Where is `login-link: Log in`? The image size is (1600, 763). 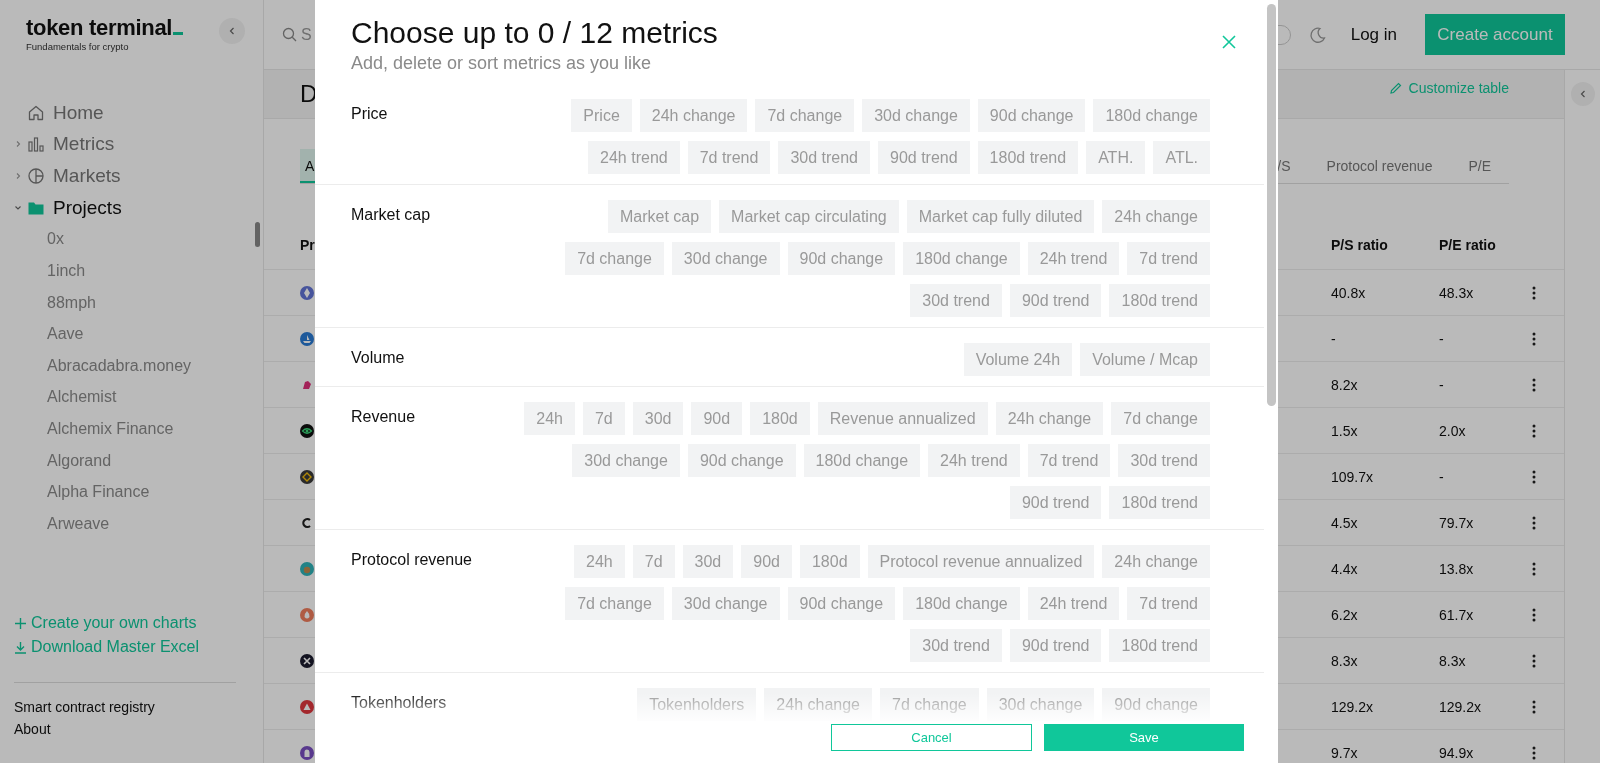 login-link: Log in is located at coordinates (1373, 34).